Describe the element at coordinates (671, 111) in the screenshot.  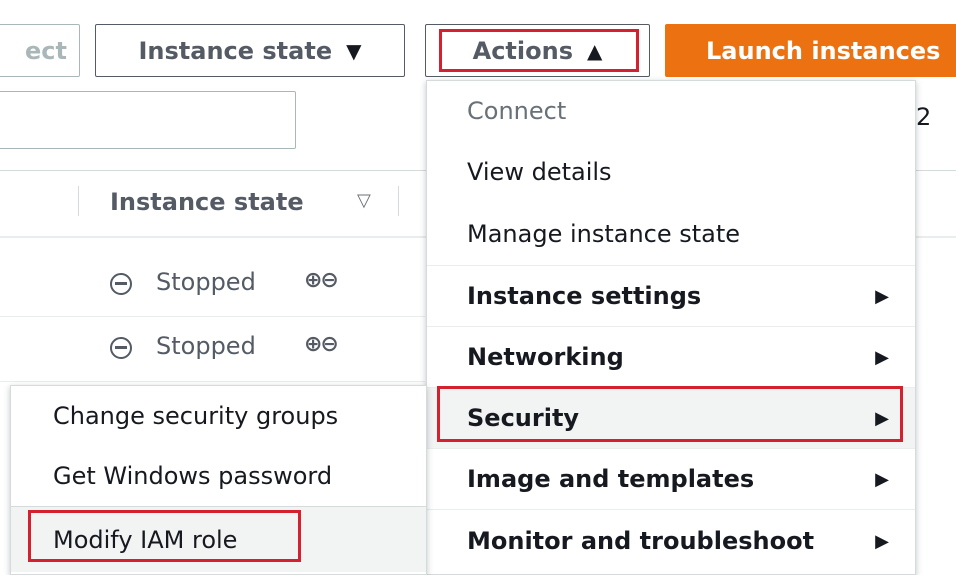
I see `menu-item-connect: Connect` at that location.